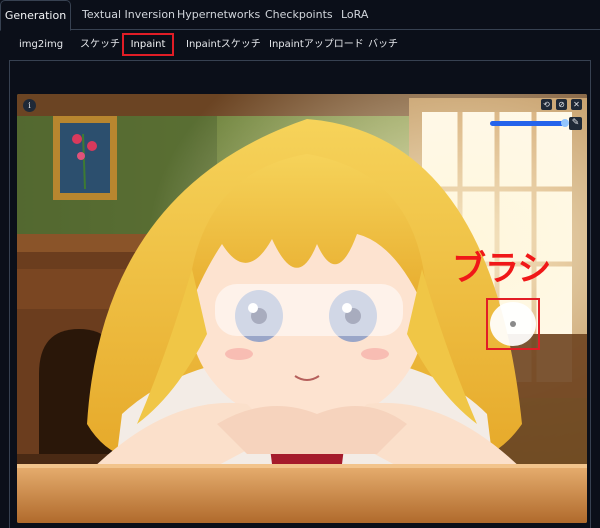 This screenshot has width=600, height=528. What do you see at coordinates (41, 44) in the screenshot?
I see `tab-img2img: img2img` at bounding box center [41, 44].